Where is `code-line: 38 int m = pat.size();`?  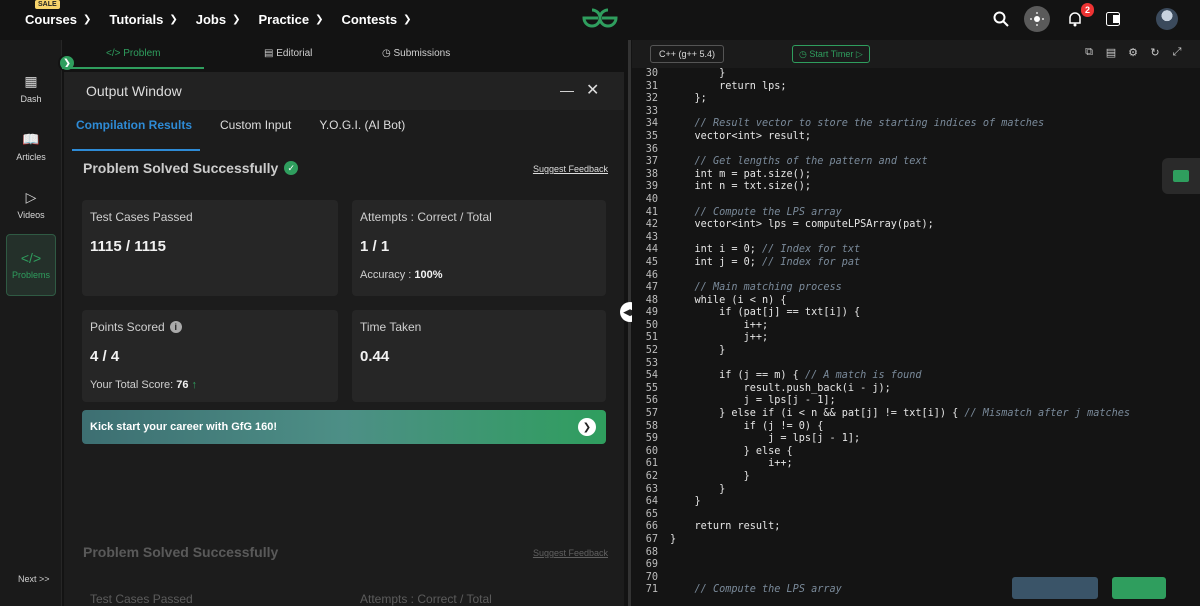
code-line: 38 int m = pat.size(); is located at coordinates (916, 175).